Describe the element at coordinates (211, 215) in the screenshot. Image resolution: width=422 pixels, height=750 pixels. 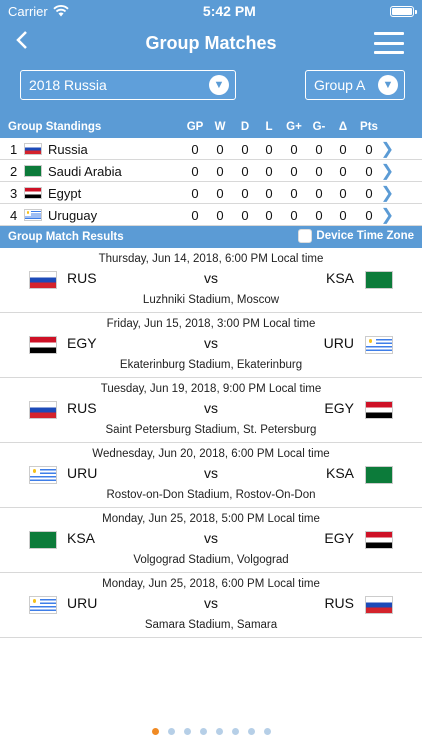
I see `standings-row: 4 Uruguay 0 0 0 0 0 0 0 0 ❯` at that location.